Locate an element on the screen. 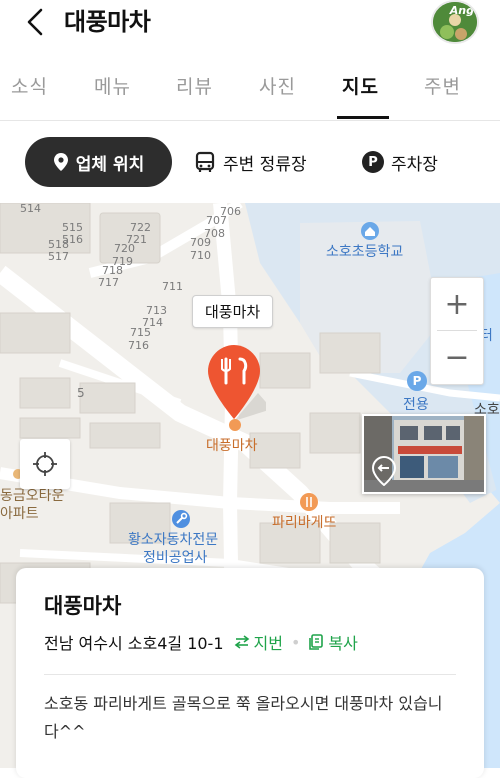 This screenshot has height=778, width=500. place-tooltip: 대풍마차 is located at coordinates (233, 311).